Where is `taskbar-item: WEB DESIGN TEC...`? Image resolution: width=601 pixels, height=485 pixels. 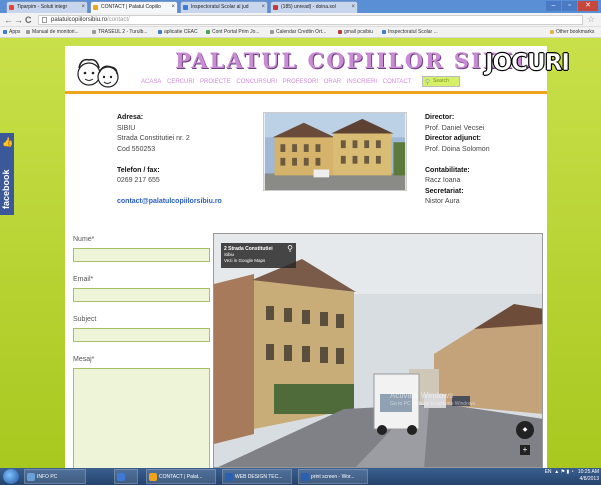
taskbar-item: WEB DESIGN TEC... is located at coordinates (257, 476).